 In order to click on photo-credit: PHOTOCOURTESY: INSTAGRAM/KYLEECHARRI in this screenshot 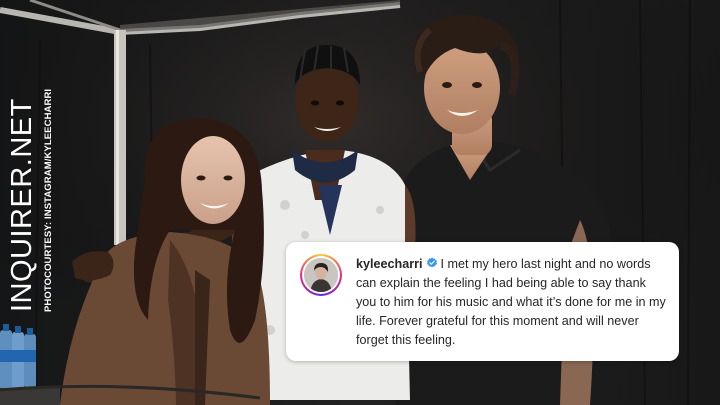, I will do `click(48, 200)`.